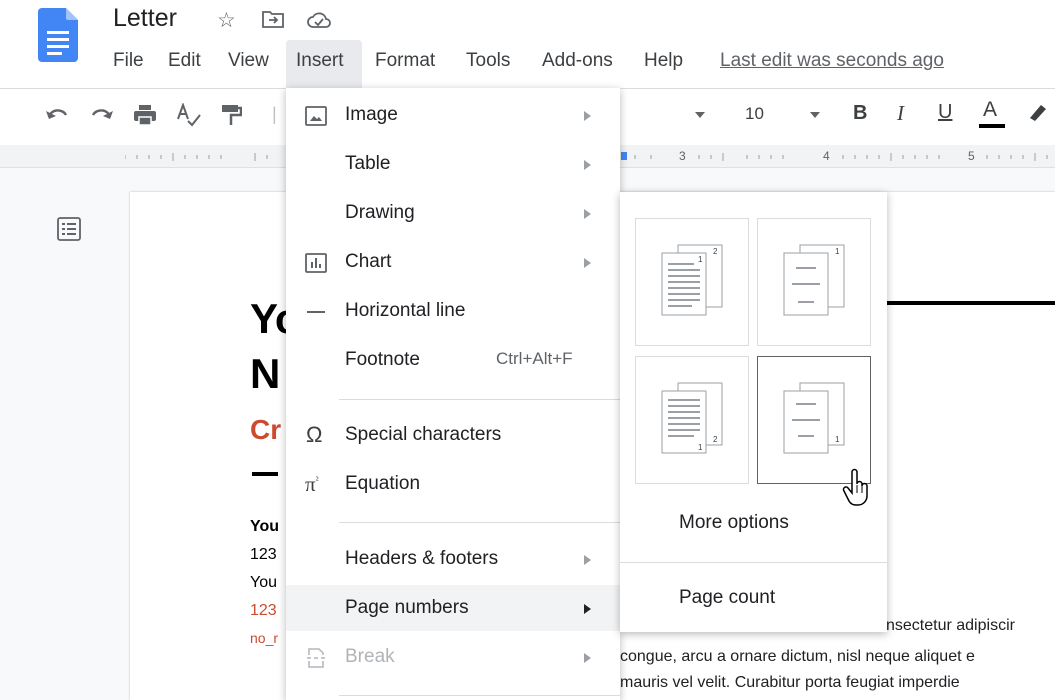 The height and width of the screenshot is (700, 1055). Describe the element at coordinates (971, 303) in the screenshot. I see `doc-horizontal-rule` at that location.